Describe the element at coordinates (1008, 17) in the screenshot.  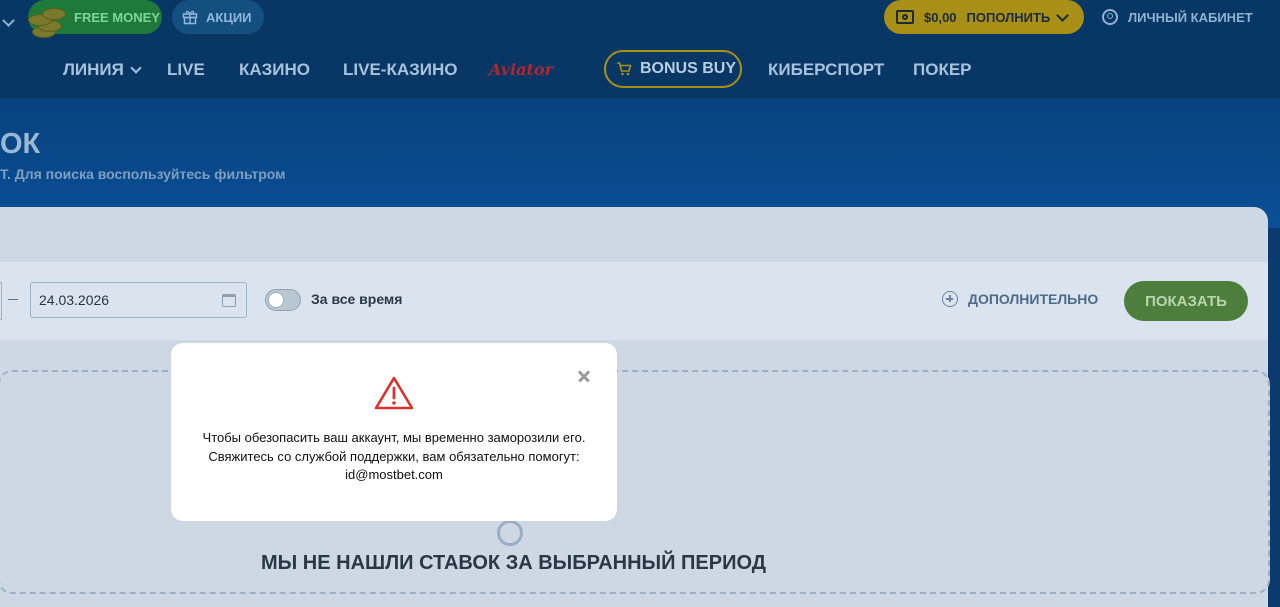
I see `deposit-label: ПОПОЛНИТЬ` at that location.